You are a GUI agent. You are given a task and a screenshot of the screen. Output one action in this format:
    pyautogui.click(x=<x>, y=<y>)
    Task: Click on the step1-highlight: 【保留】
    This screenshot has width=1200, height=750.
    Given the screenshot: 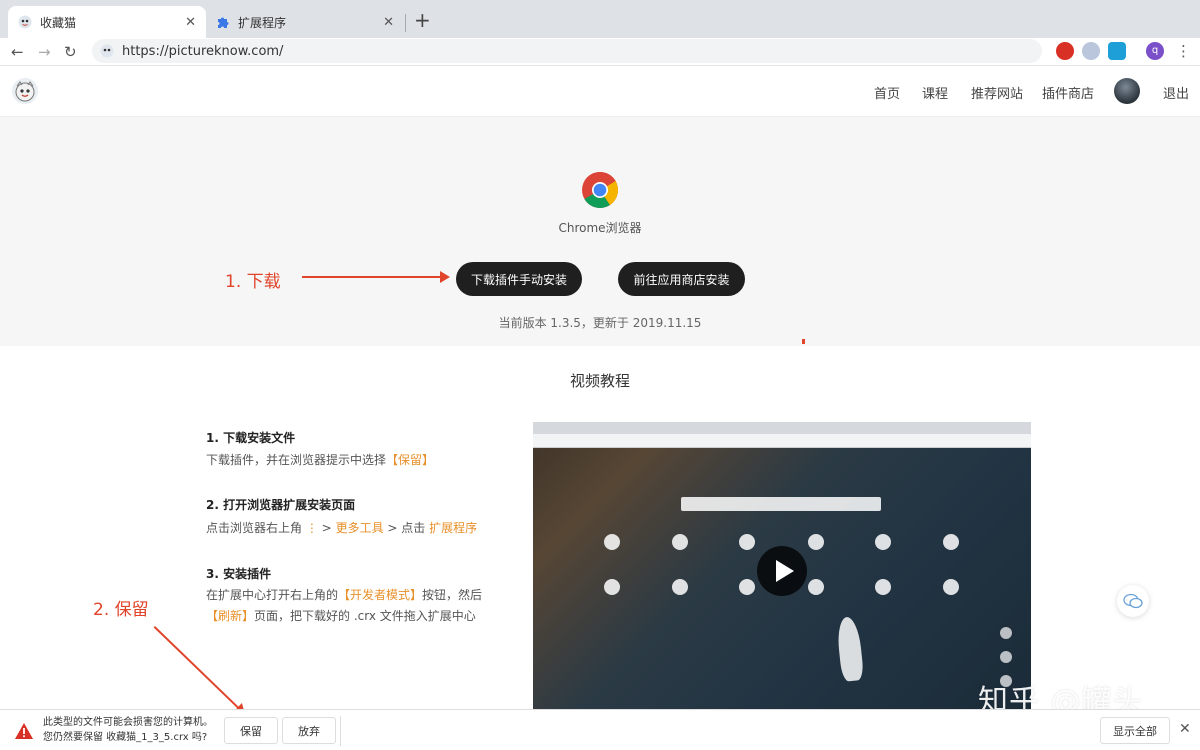 What is the action you would take?
    pyautogui.click(x=410, y=460)
    